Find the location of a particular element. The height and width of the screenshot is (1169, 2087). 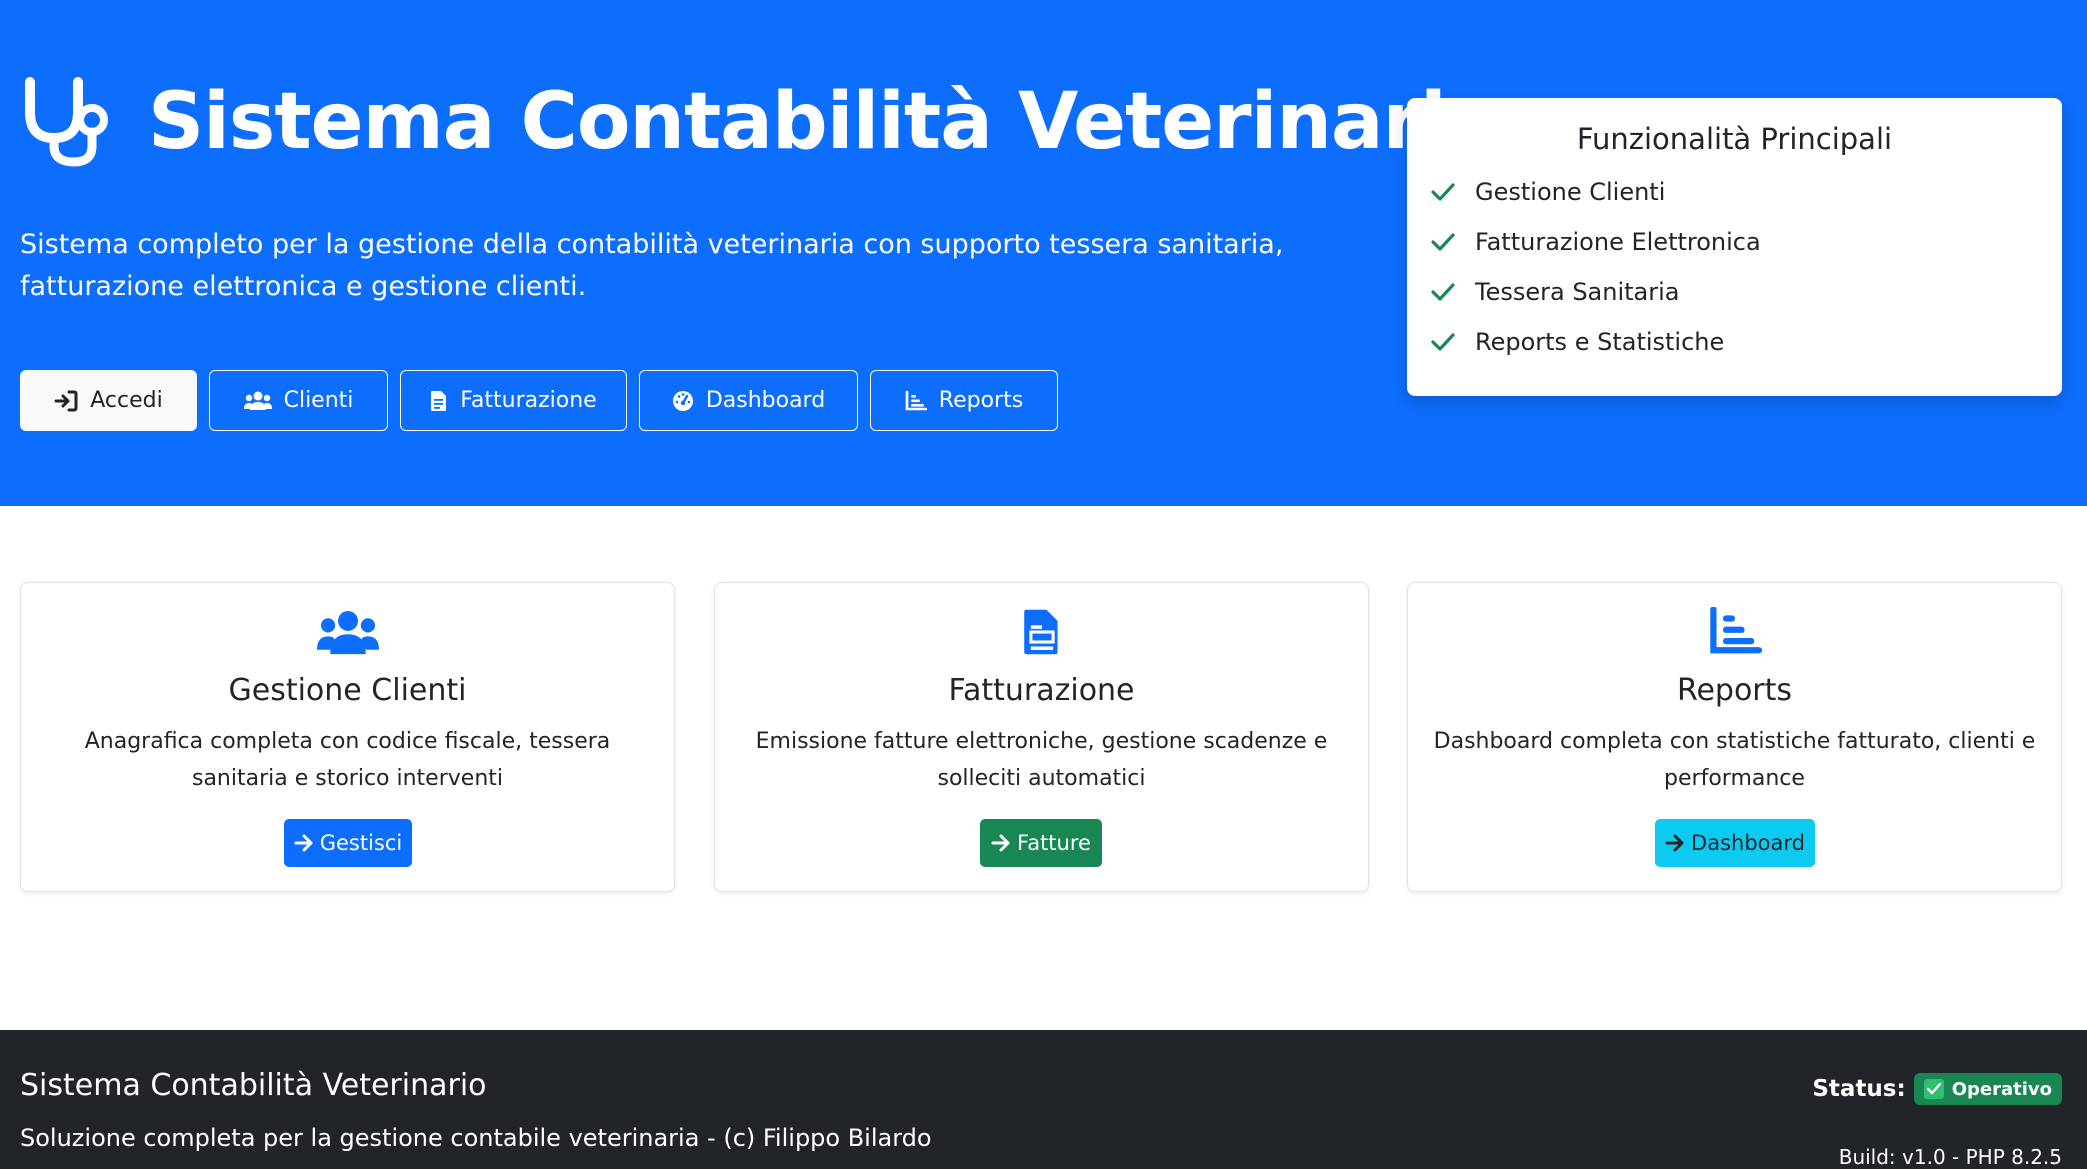

status-indicator: Status: Operativo is located at coordinates (1937, 1089).